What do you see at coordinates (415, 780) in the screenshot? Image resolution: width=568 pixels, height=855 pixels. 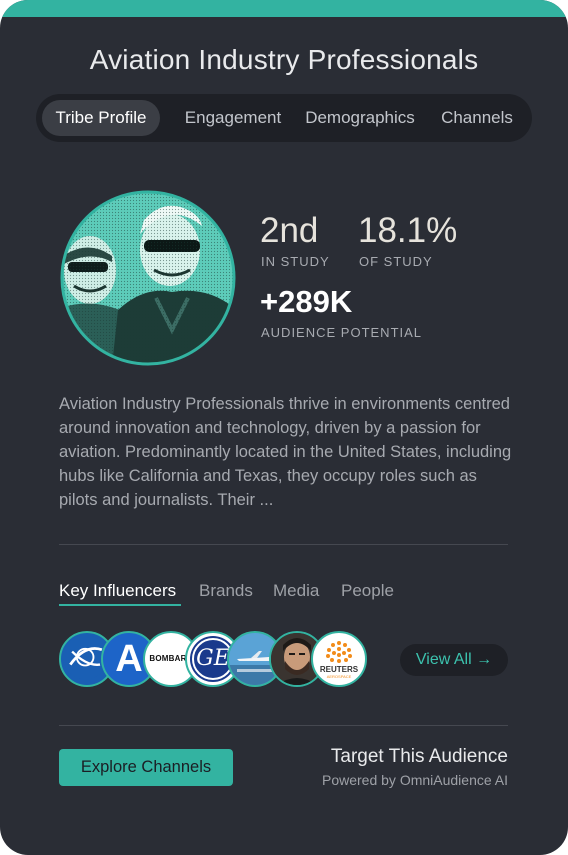 I see `powered-by-label: Powered by OmniAudience AI` at bounding box center [415, 780].